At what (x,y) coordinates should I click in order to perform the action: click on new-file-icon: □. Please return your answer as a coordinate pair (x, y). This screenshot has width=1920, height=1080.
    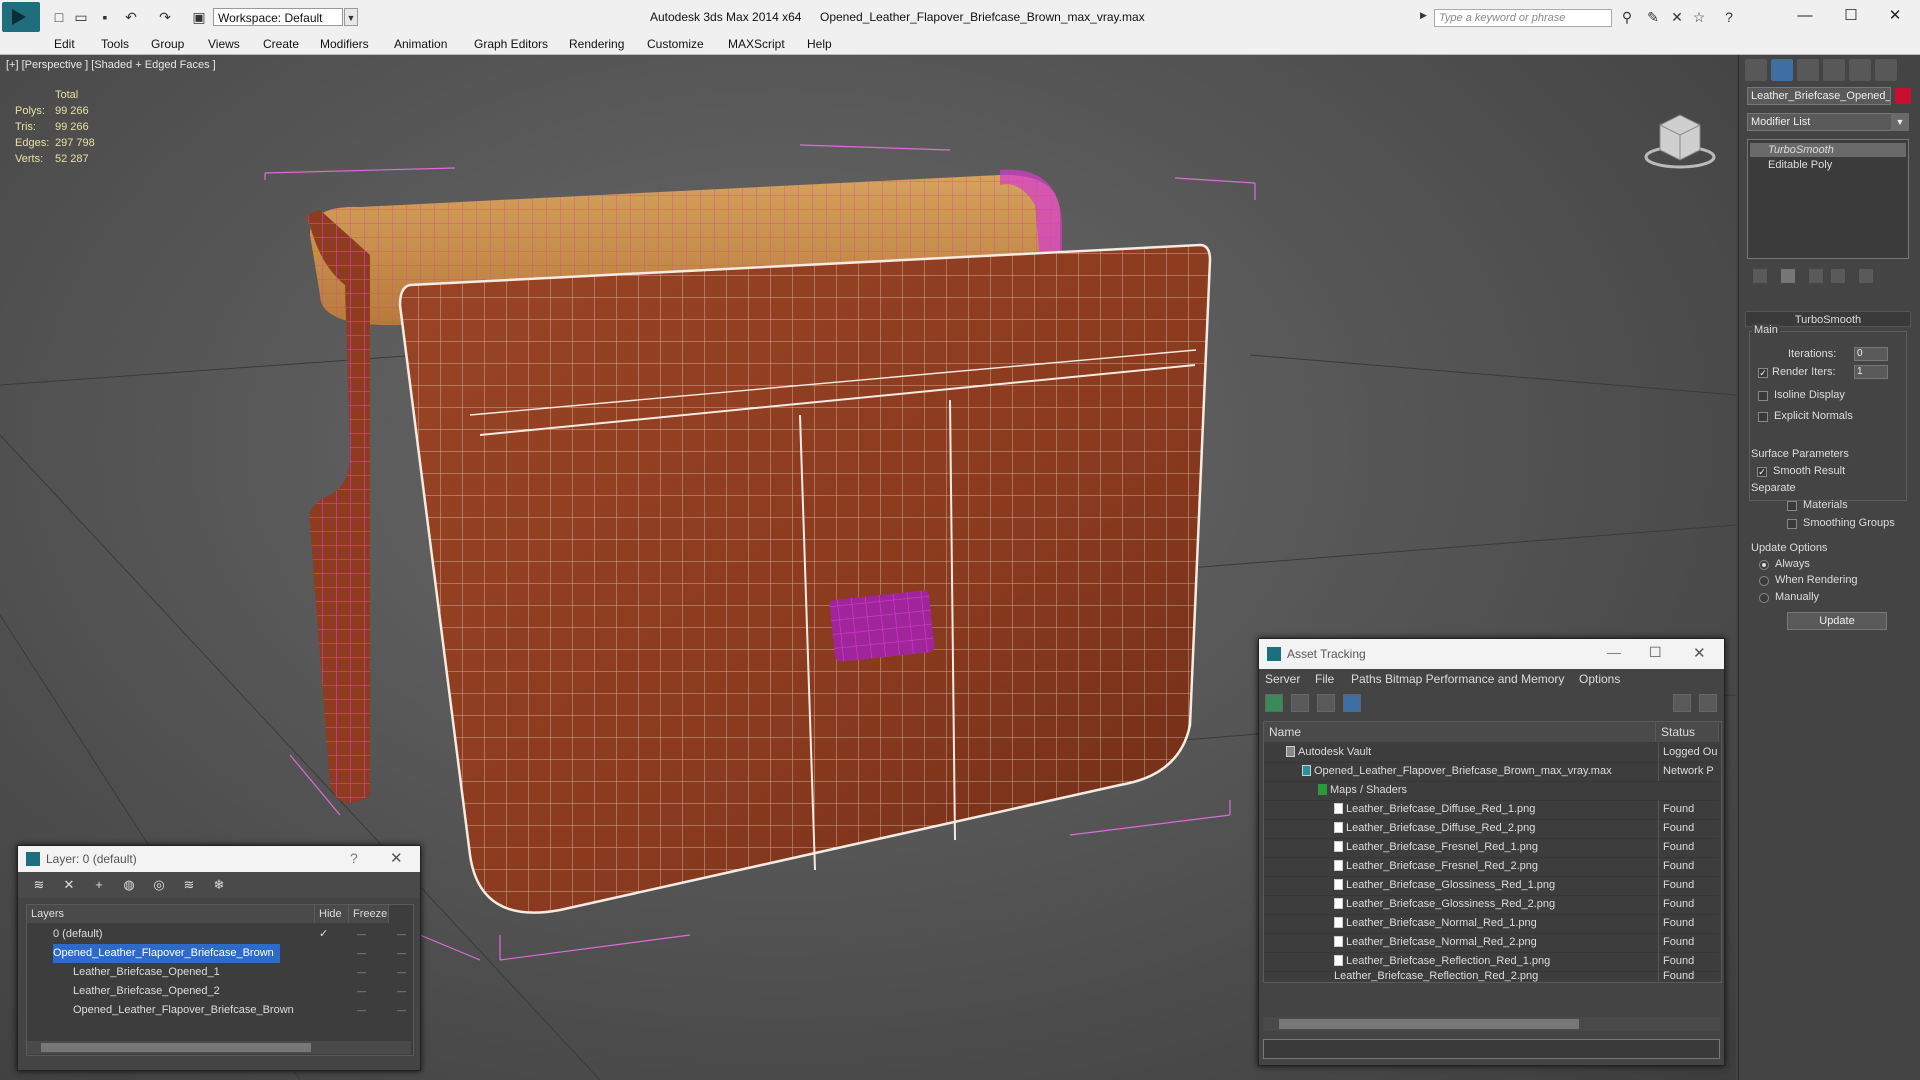
    Looking at the image, I should click on (59, 17).